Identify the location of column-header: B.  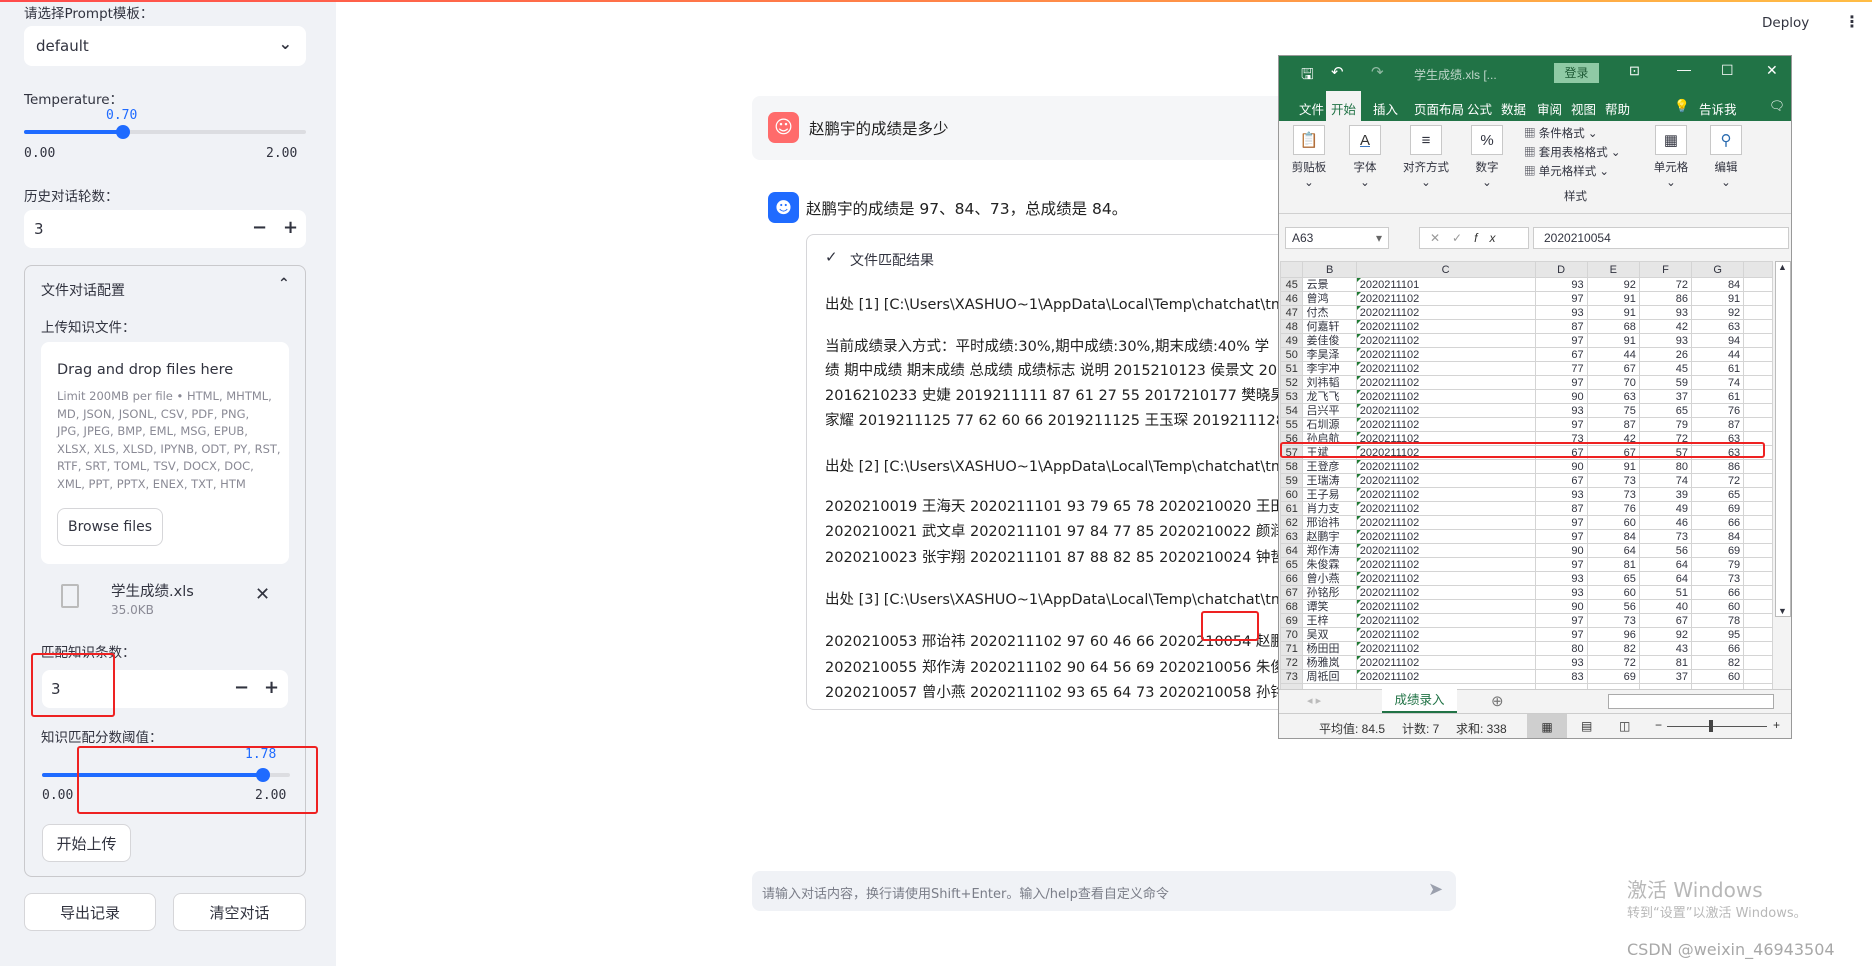
(1329, 269).